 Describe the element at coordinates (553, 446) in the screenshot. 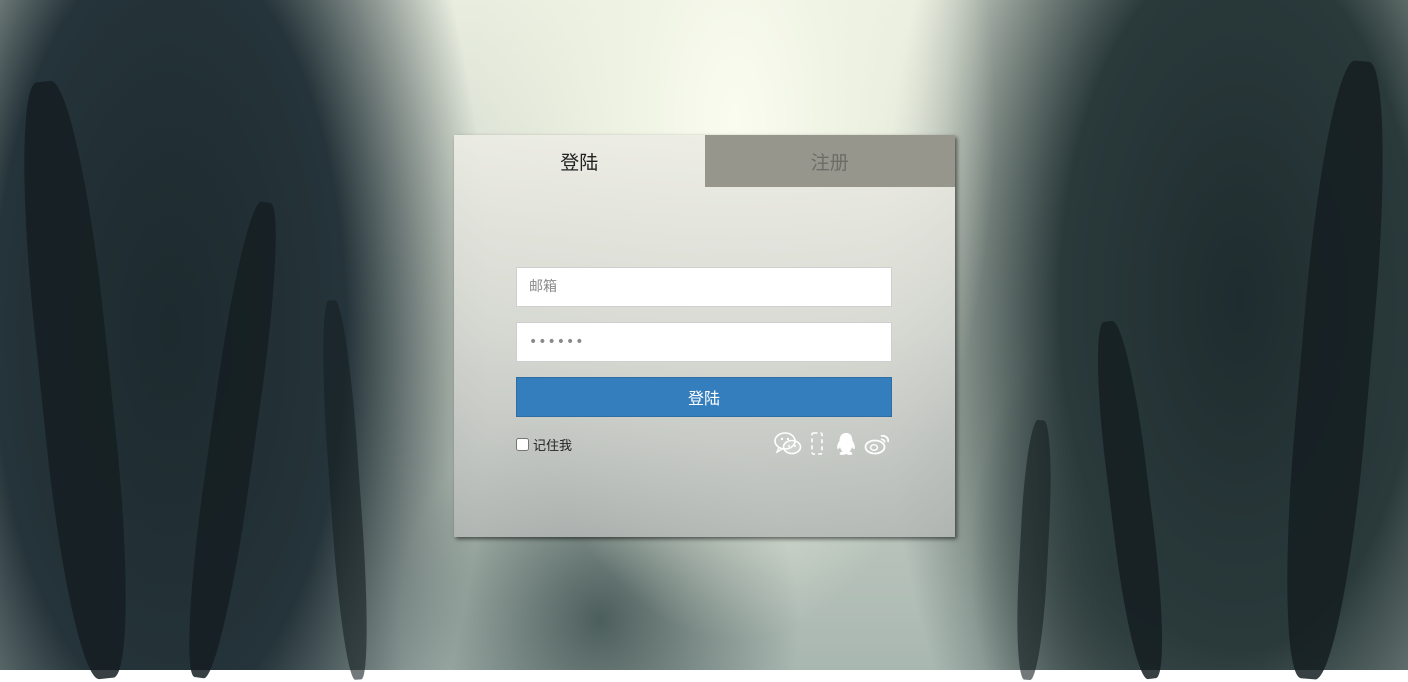

I see `remember-me-label: 记住我` at that location.